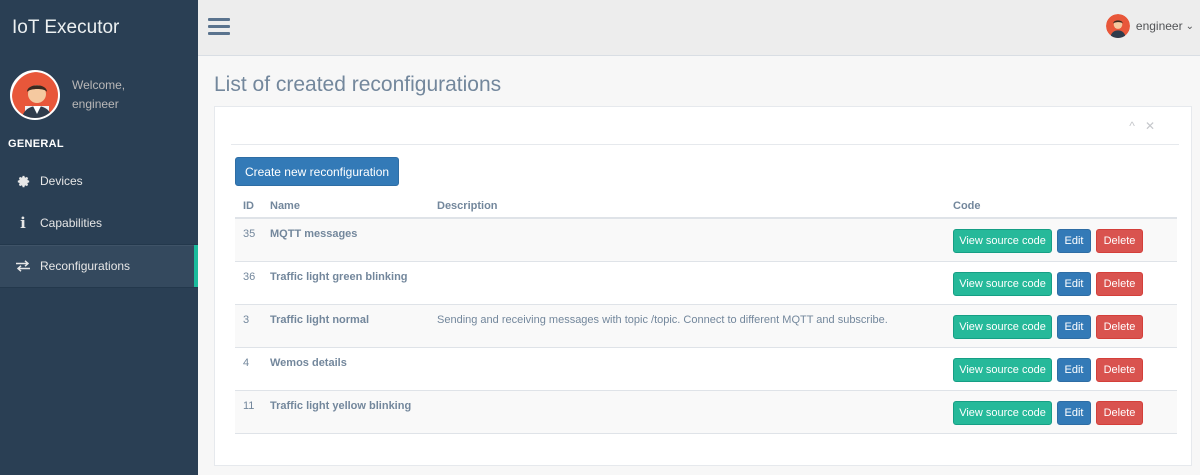 The width and height of the screenshot is (1200, 475). I want to click on sidebar-item-label: Devices, so click(61, 181).